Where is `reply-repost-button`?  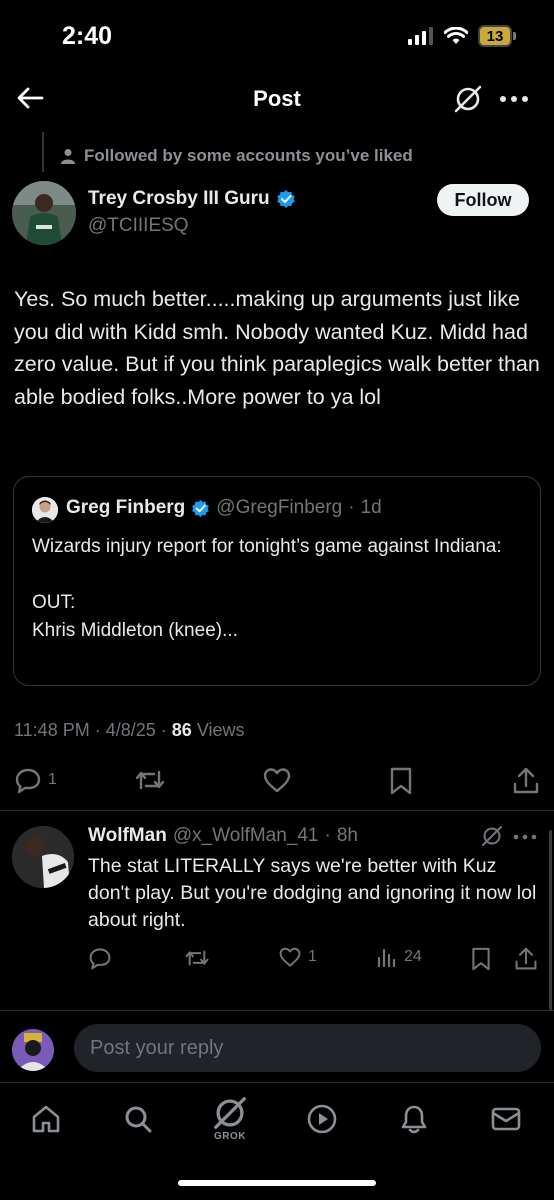 reply-repost-button is located at coordinates (197, 958).